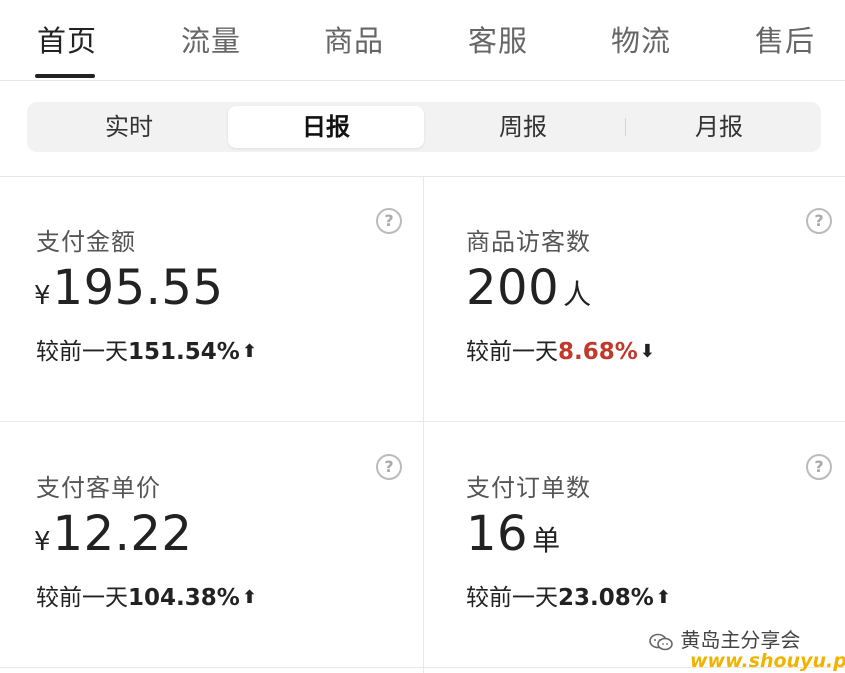  I want to click on metric-unit: 人, so click(577, 294).